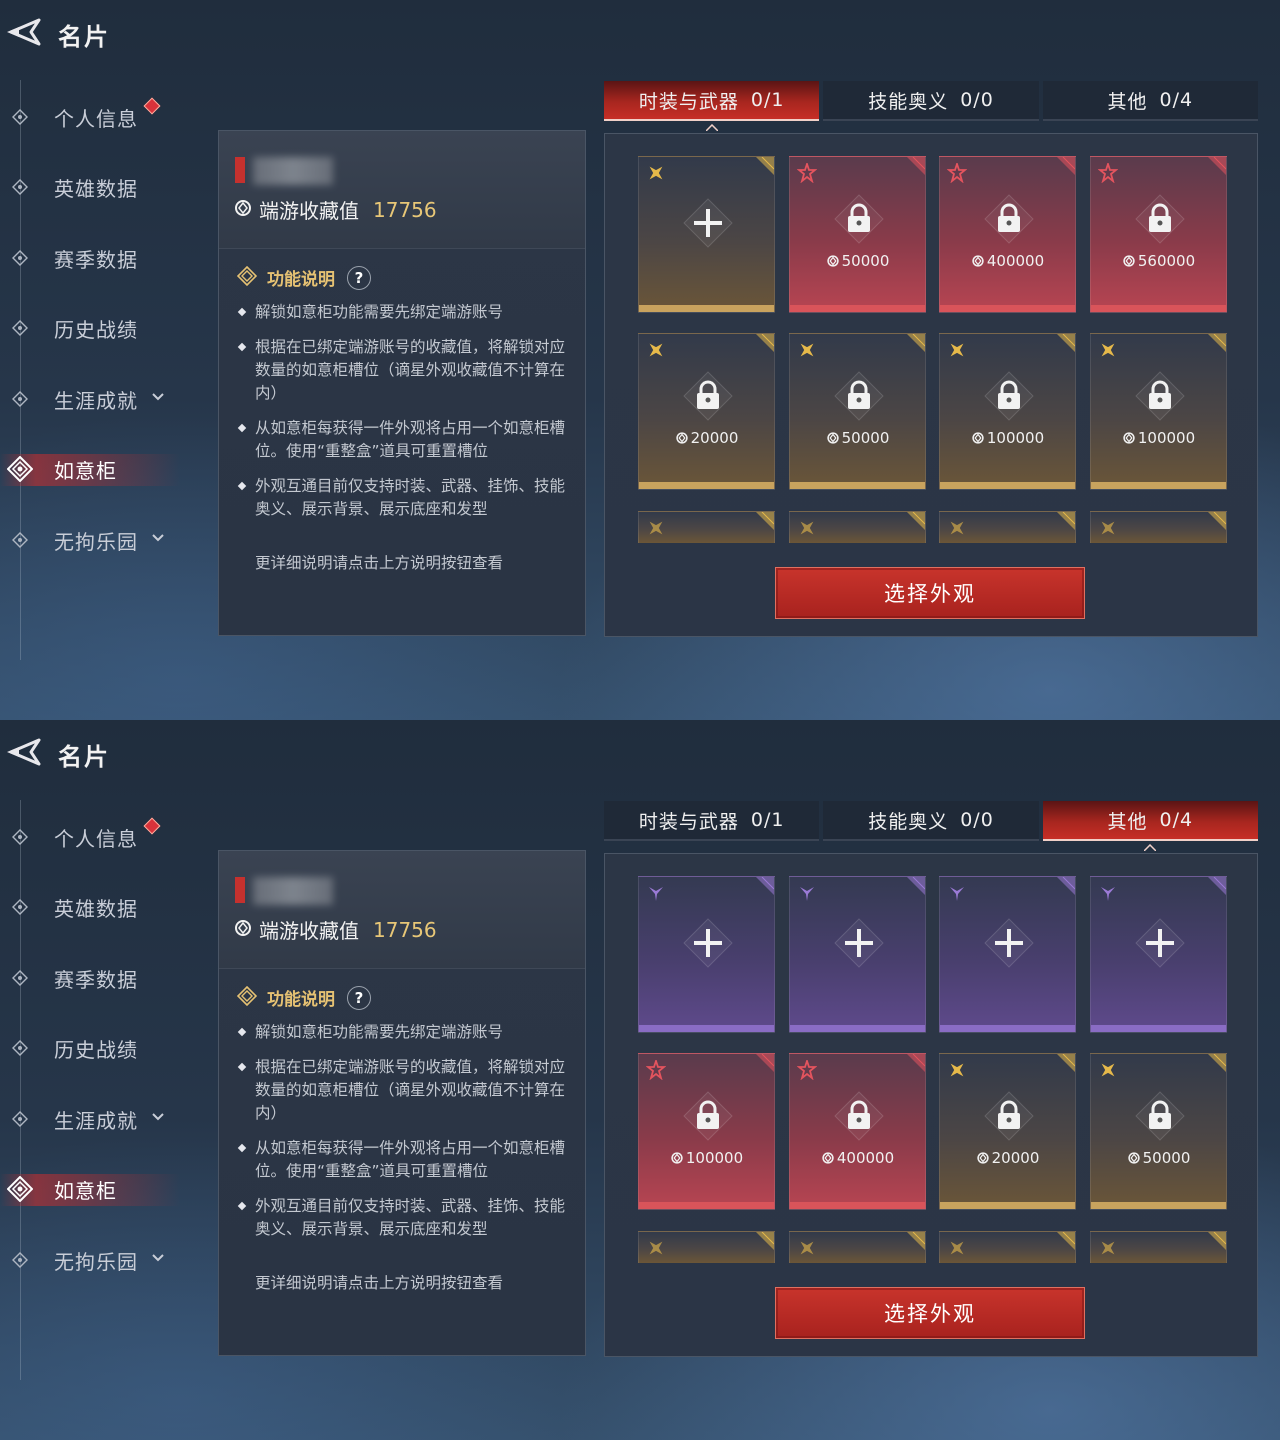  I want to click on page-title: 名片, so click(84, 756).